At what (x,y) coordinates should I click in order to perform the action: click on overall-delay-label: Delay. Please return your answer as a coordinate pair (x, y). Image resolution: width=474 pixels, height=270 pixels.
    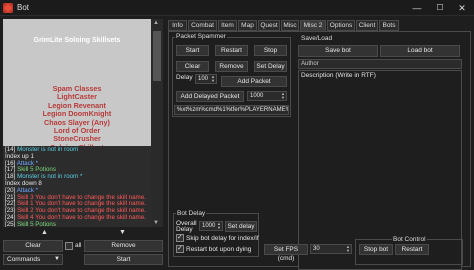
    Looking at the image, I should click on (184, 229).